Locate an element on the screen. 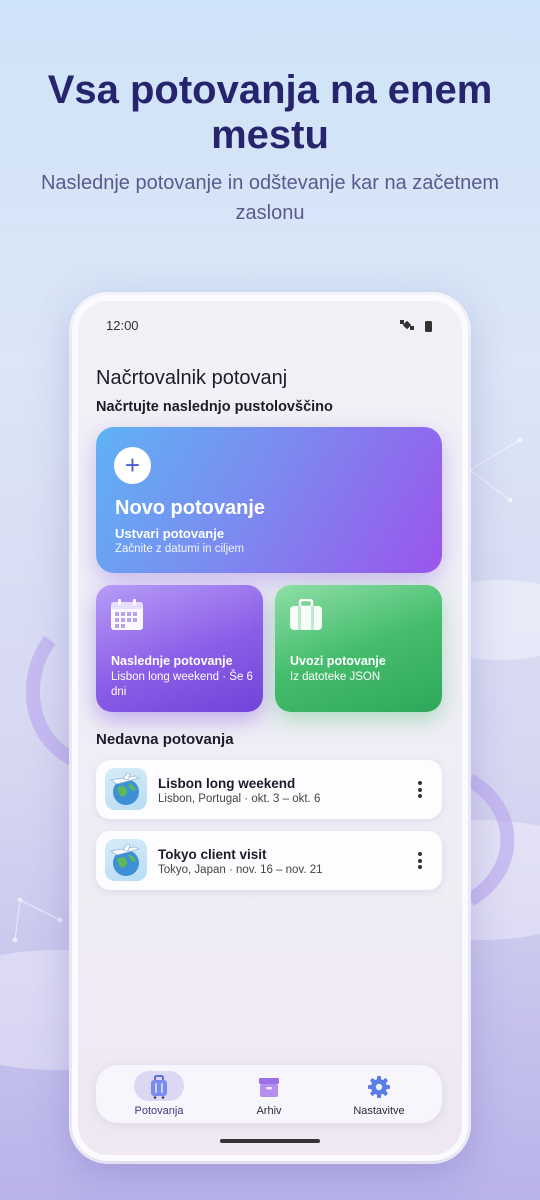 The image size is (540, 1200). nav-label: Nastavitve is located at coordinates (379, 1111).